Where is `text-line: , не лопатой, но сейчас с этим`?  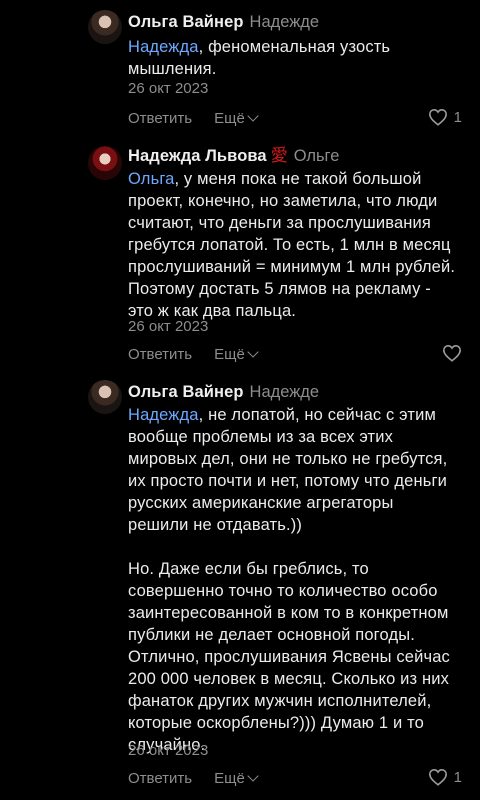 text-line: , не лопатой, но сейчас с этим is located at coordinates (317, 415).